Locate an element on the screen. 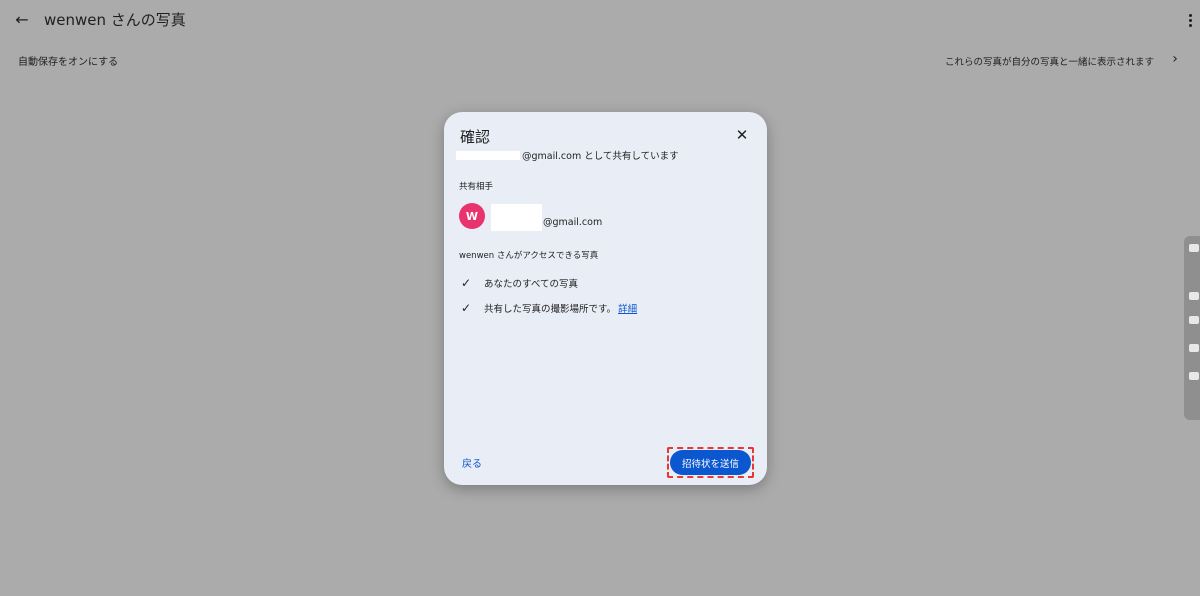 Image resolution: width=1200 pixels, height=596 pixels. permission-item: ✓ あなたのすべての写真 is located at coordinates (518, 283).